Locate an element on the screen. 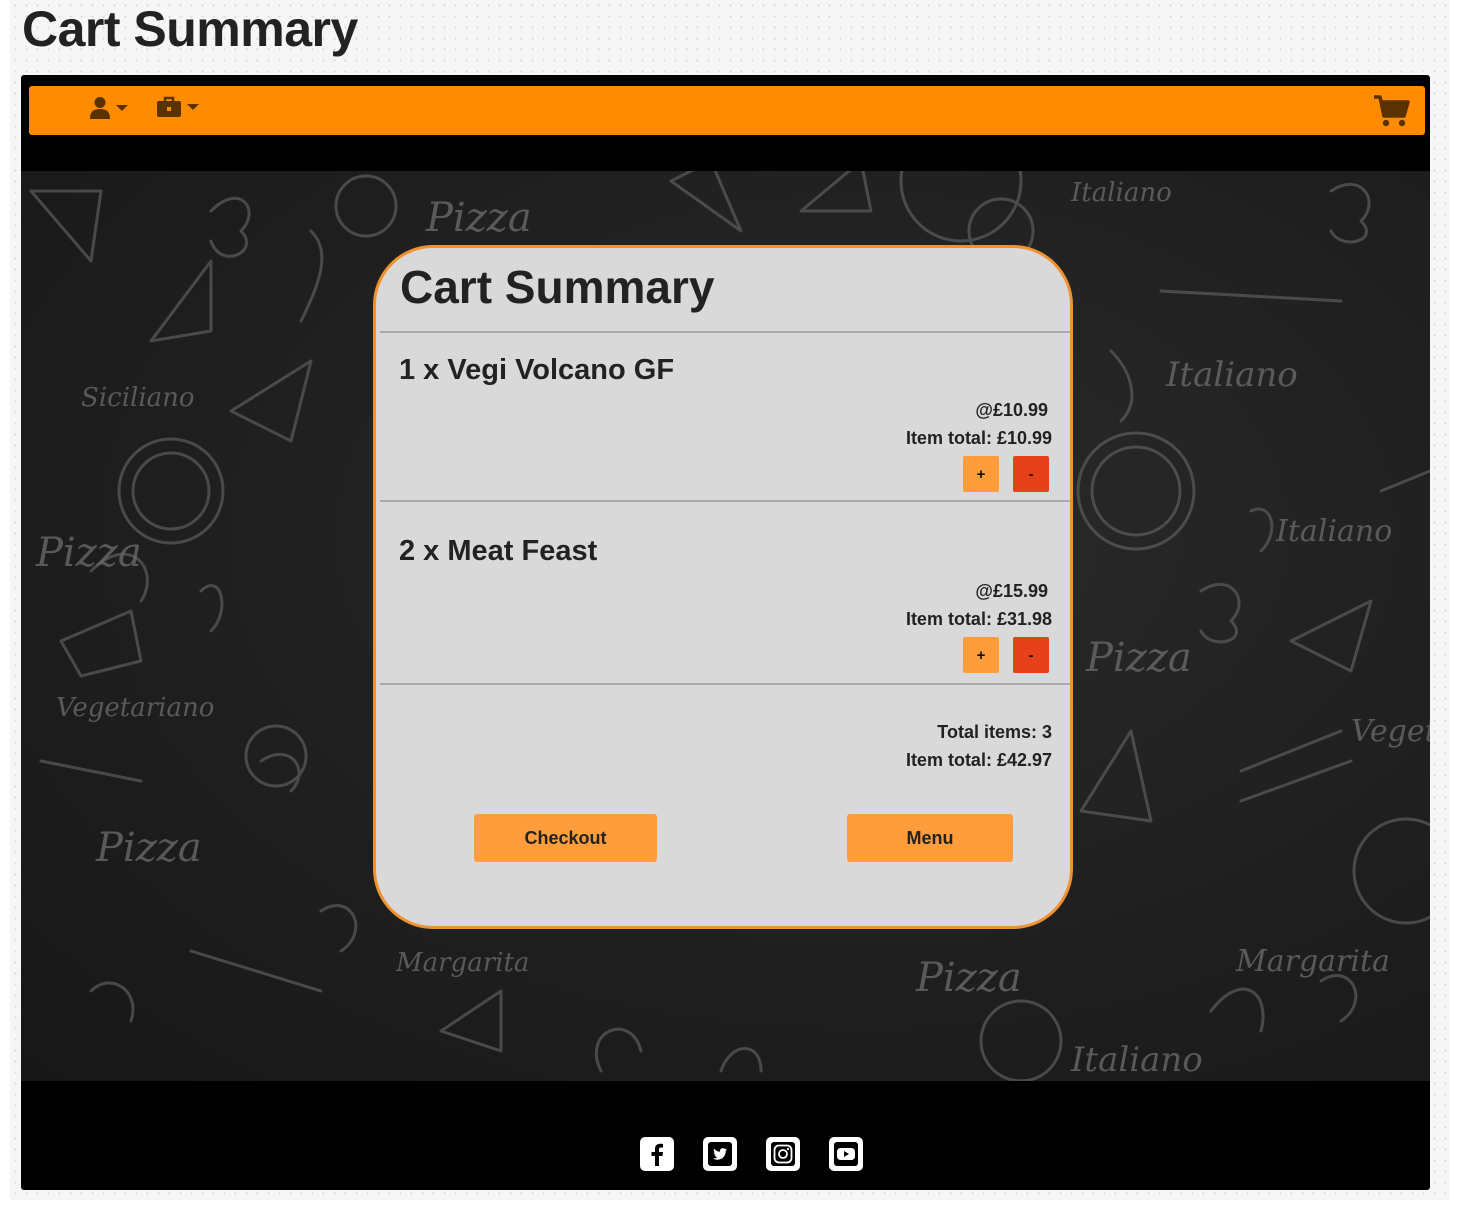 The width and height of the screenshot is (1484, 1225). navbar is located at coordinates (727, 110).